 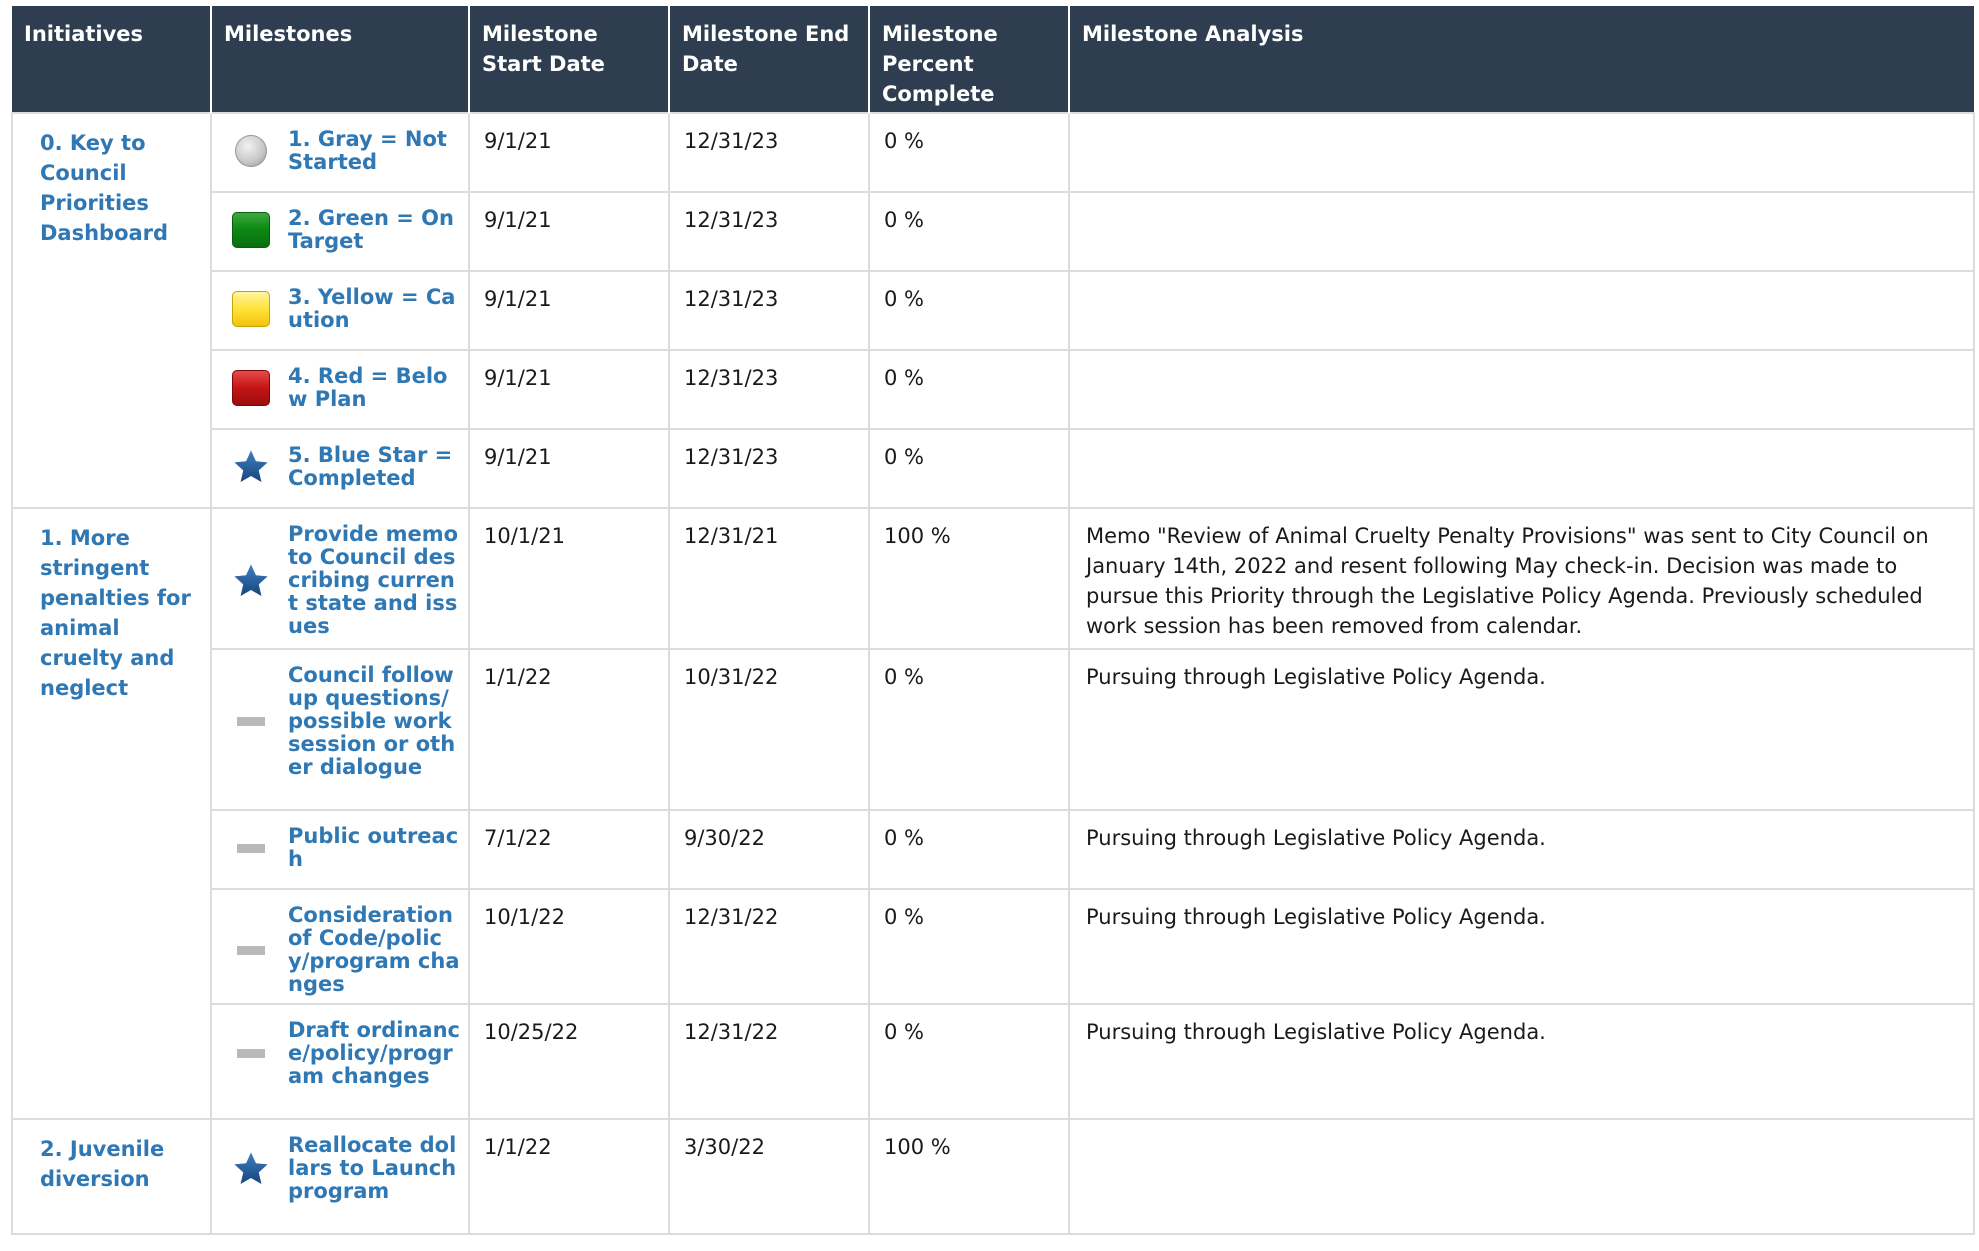 What do you see at coordinates (769, 1176) in the screenshot?
I see `end-date-cell: 3/30/22` at bounding box center [769, 1176].